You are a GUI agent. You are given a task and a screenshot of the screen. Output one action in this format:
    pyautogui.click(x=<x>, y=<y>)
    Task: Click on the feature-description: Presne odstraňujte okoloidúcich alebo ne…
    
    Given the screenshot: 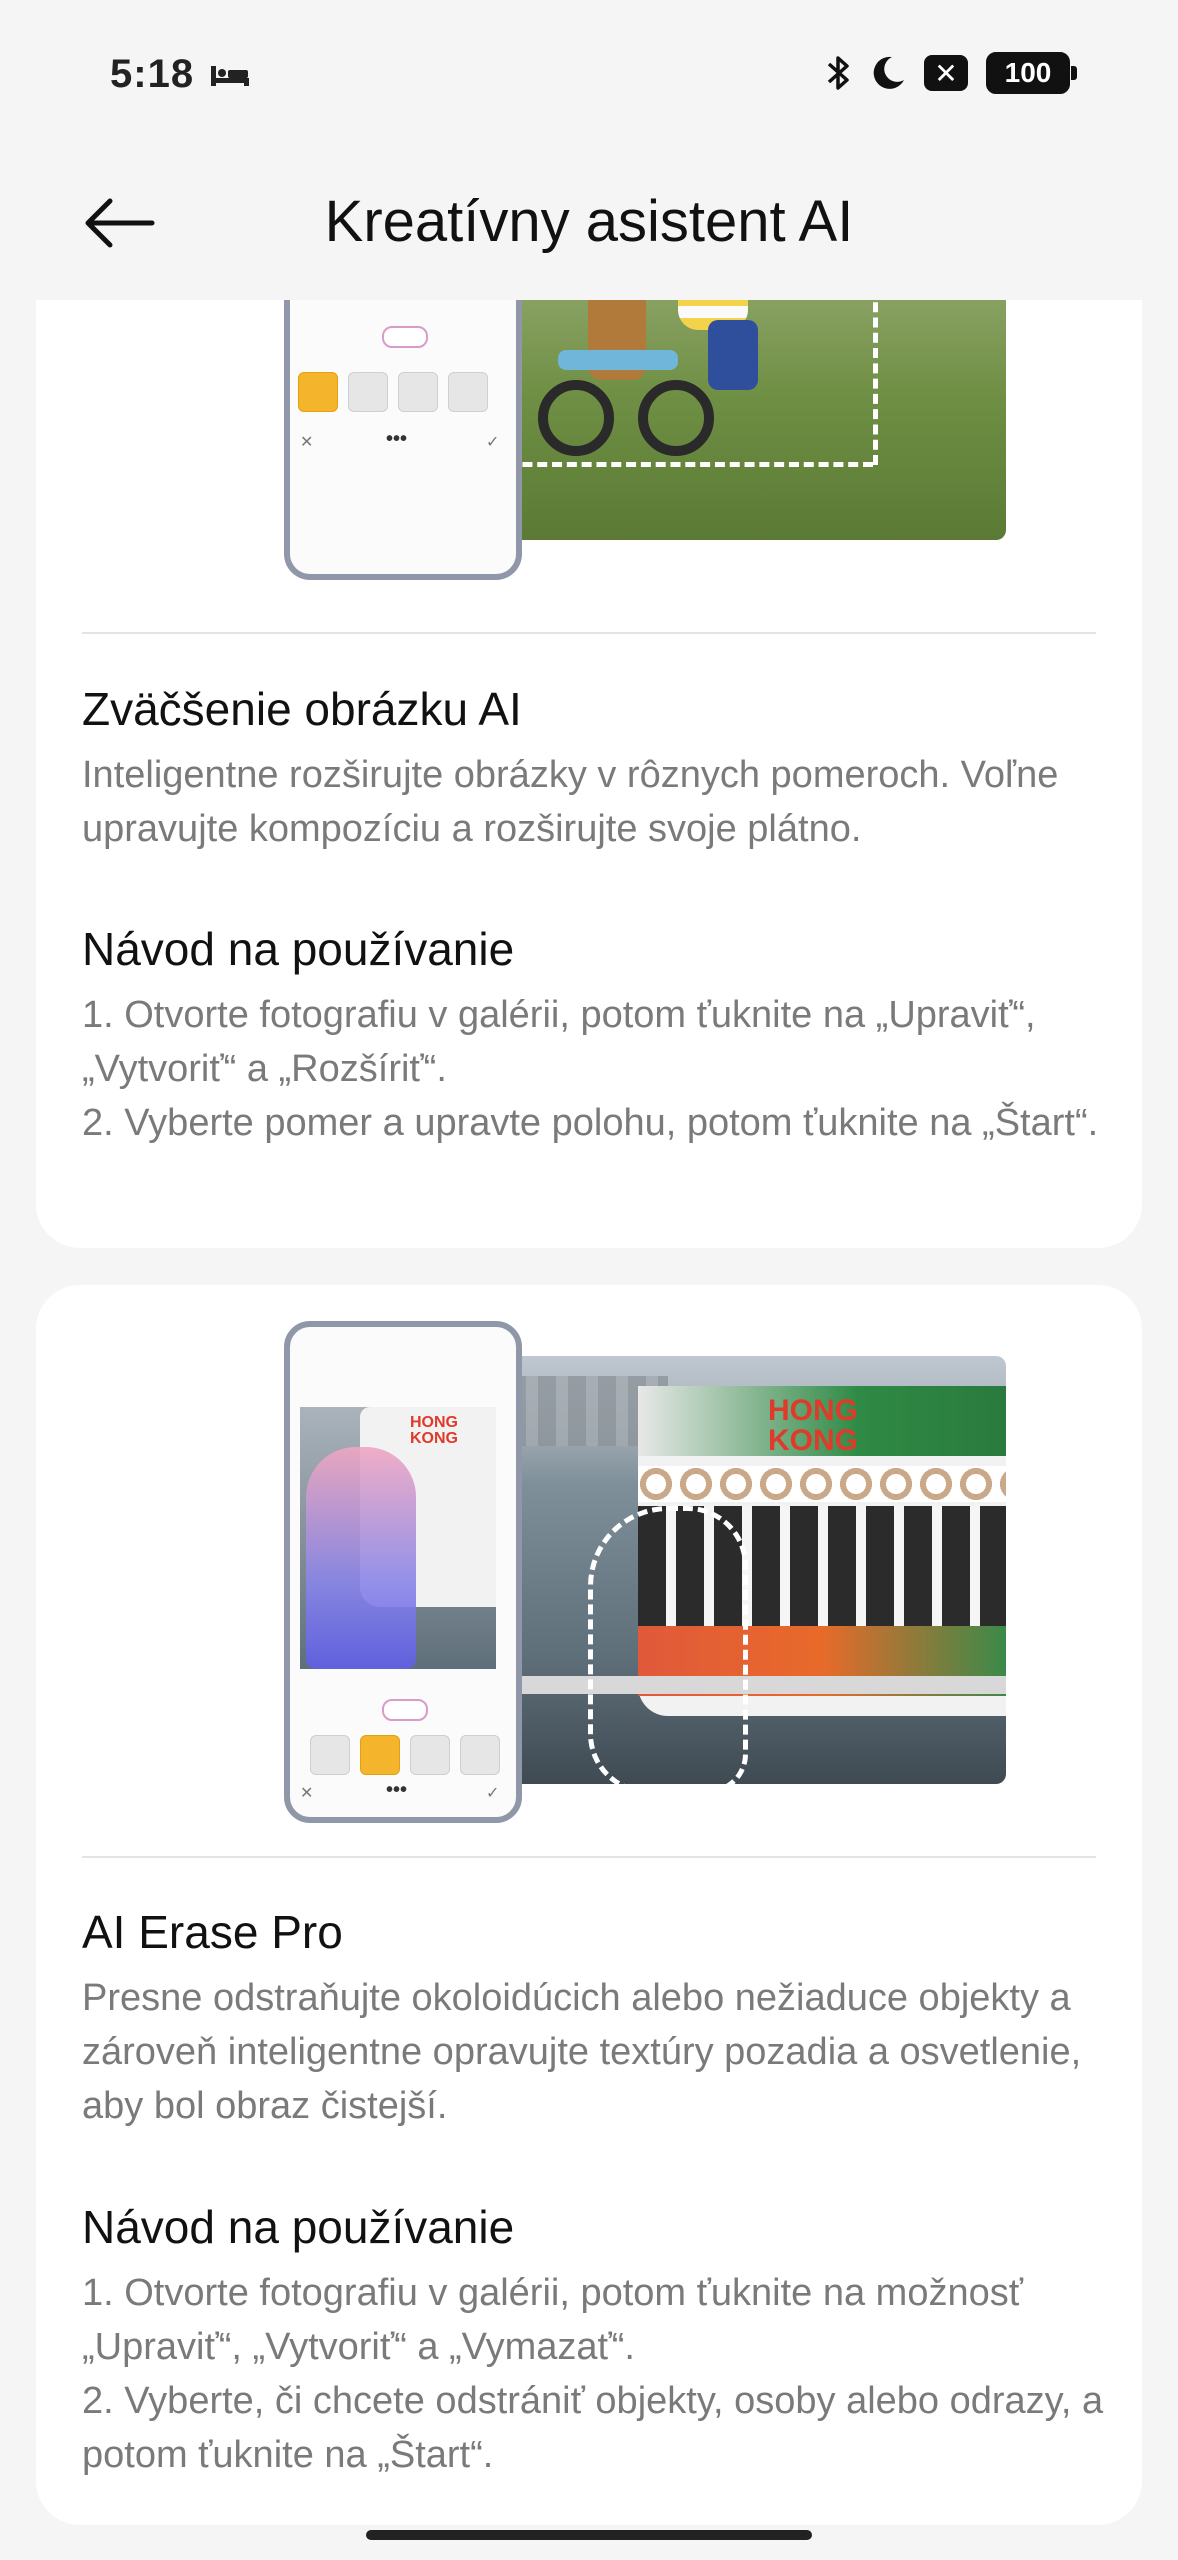 What is the action you would take?
    pyautogui.click(x=582, y=2052)
    